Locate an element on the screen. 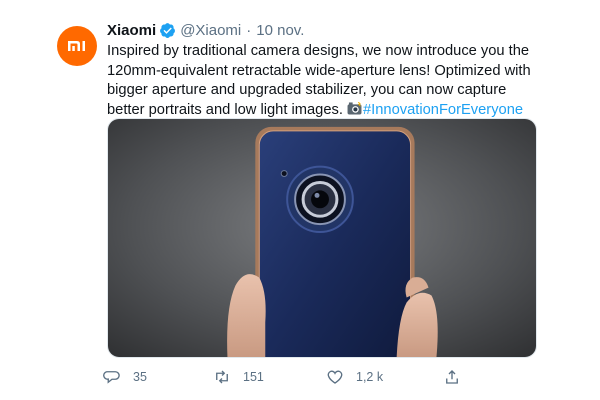  retweet-icon is located at coordinates (222, 377).